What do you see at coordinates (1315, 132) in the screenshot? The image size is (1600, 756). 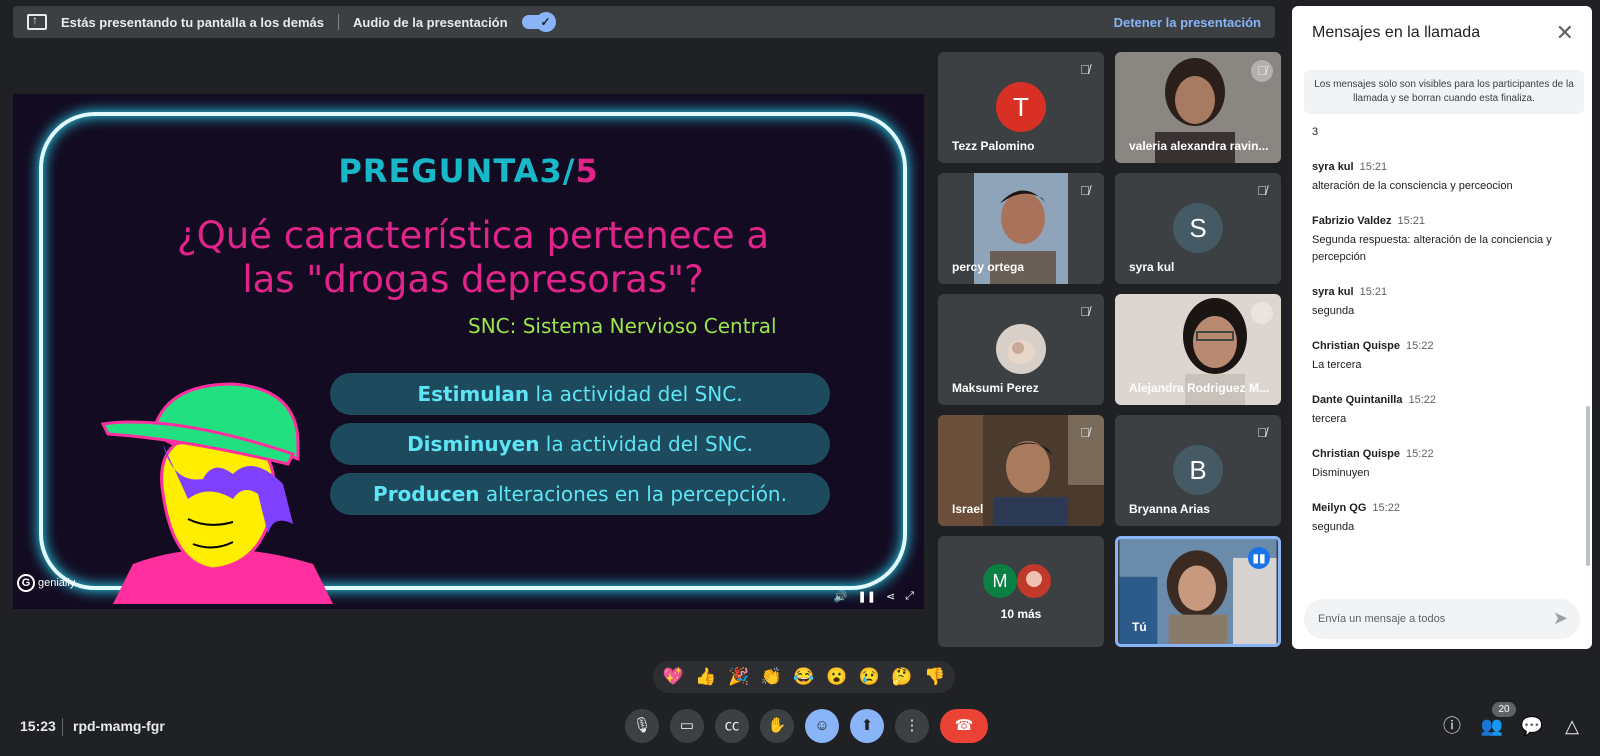 I see `list-item: 3` at bounding box center [1315, 132].